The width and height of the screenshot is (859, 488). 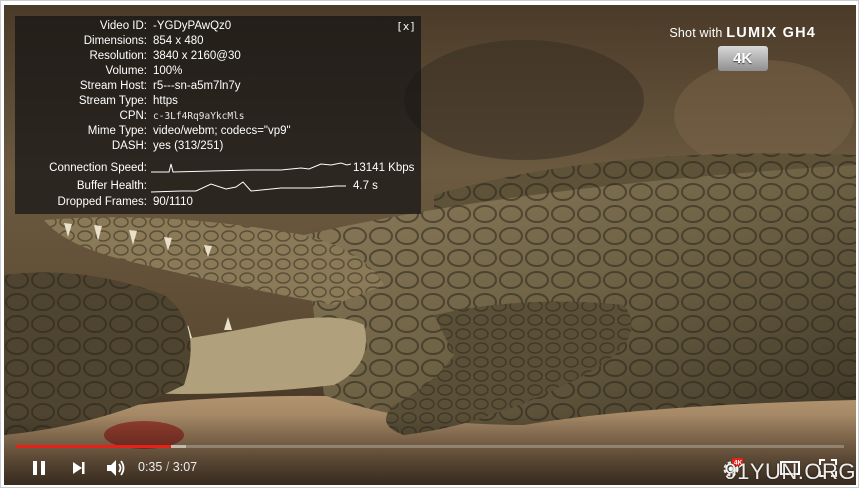 What do you see at coordinates (365, 186) in the screenshot?
I see `stat-value: 4.7 s` at bounding box center [365, 186].